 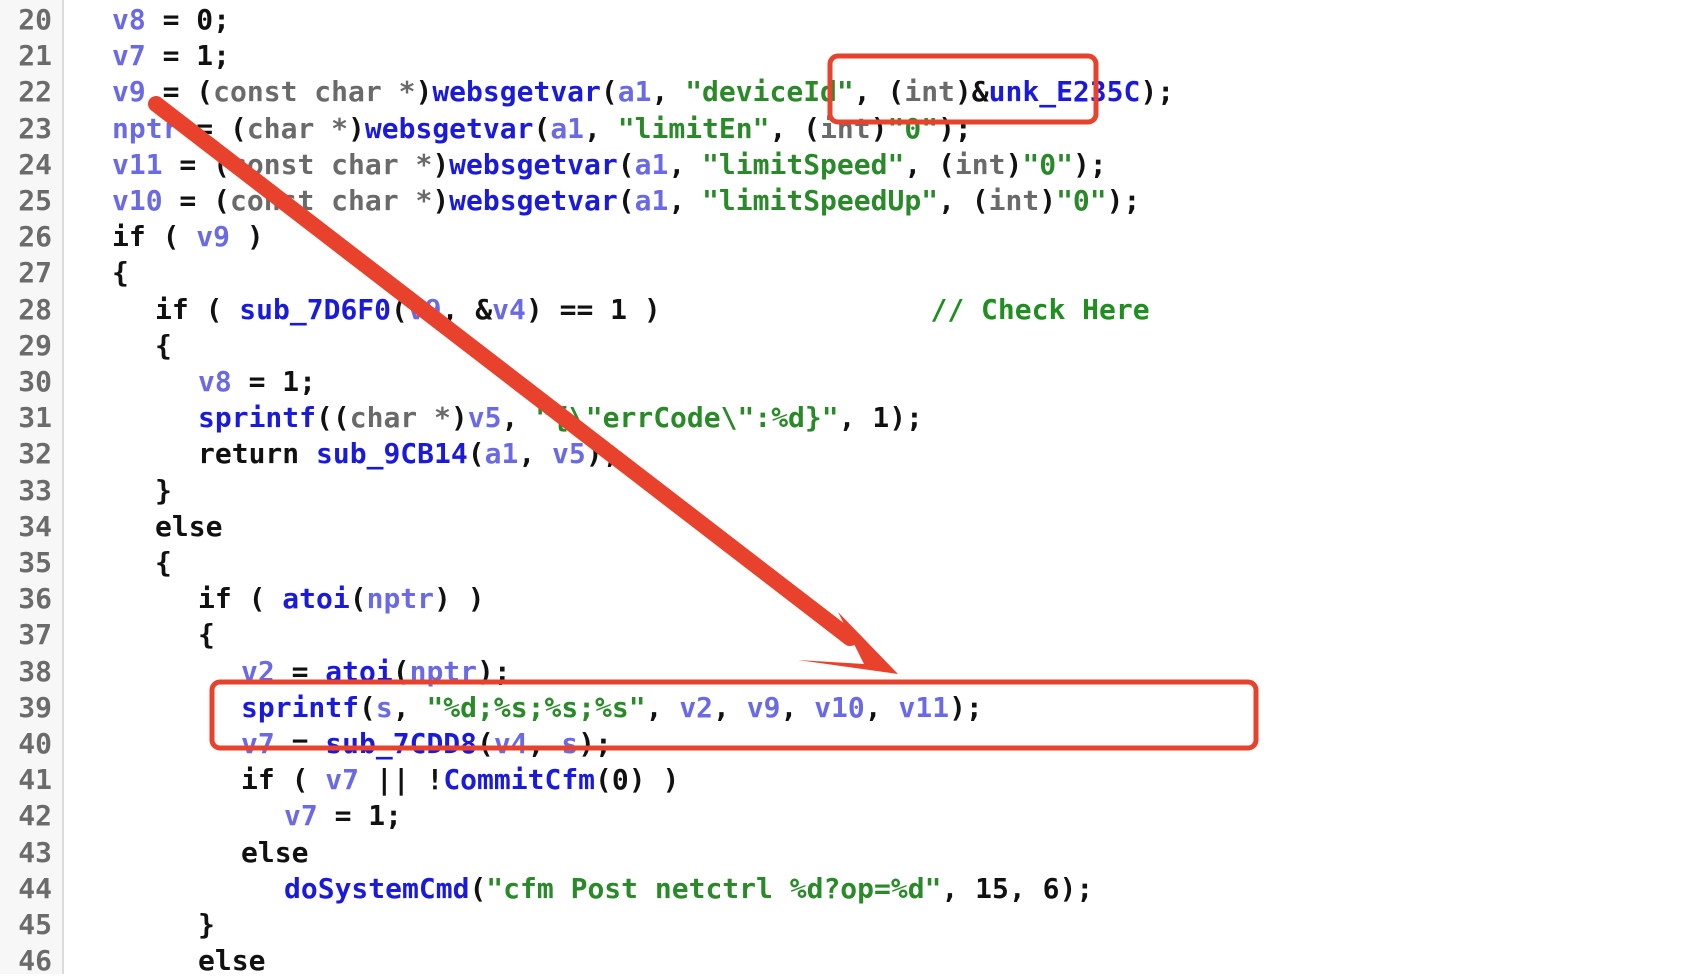 What do you see at coordinates (171, 56) in the screenshot?
I see `code-line: v7 = 1;` at bounding box center [171, 56].